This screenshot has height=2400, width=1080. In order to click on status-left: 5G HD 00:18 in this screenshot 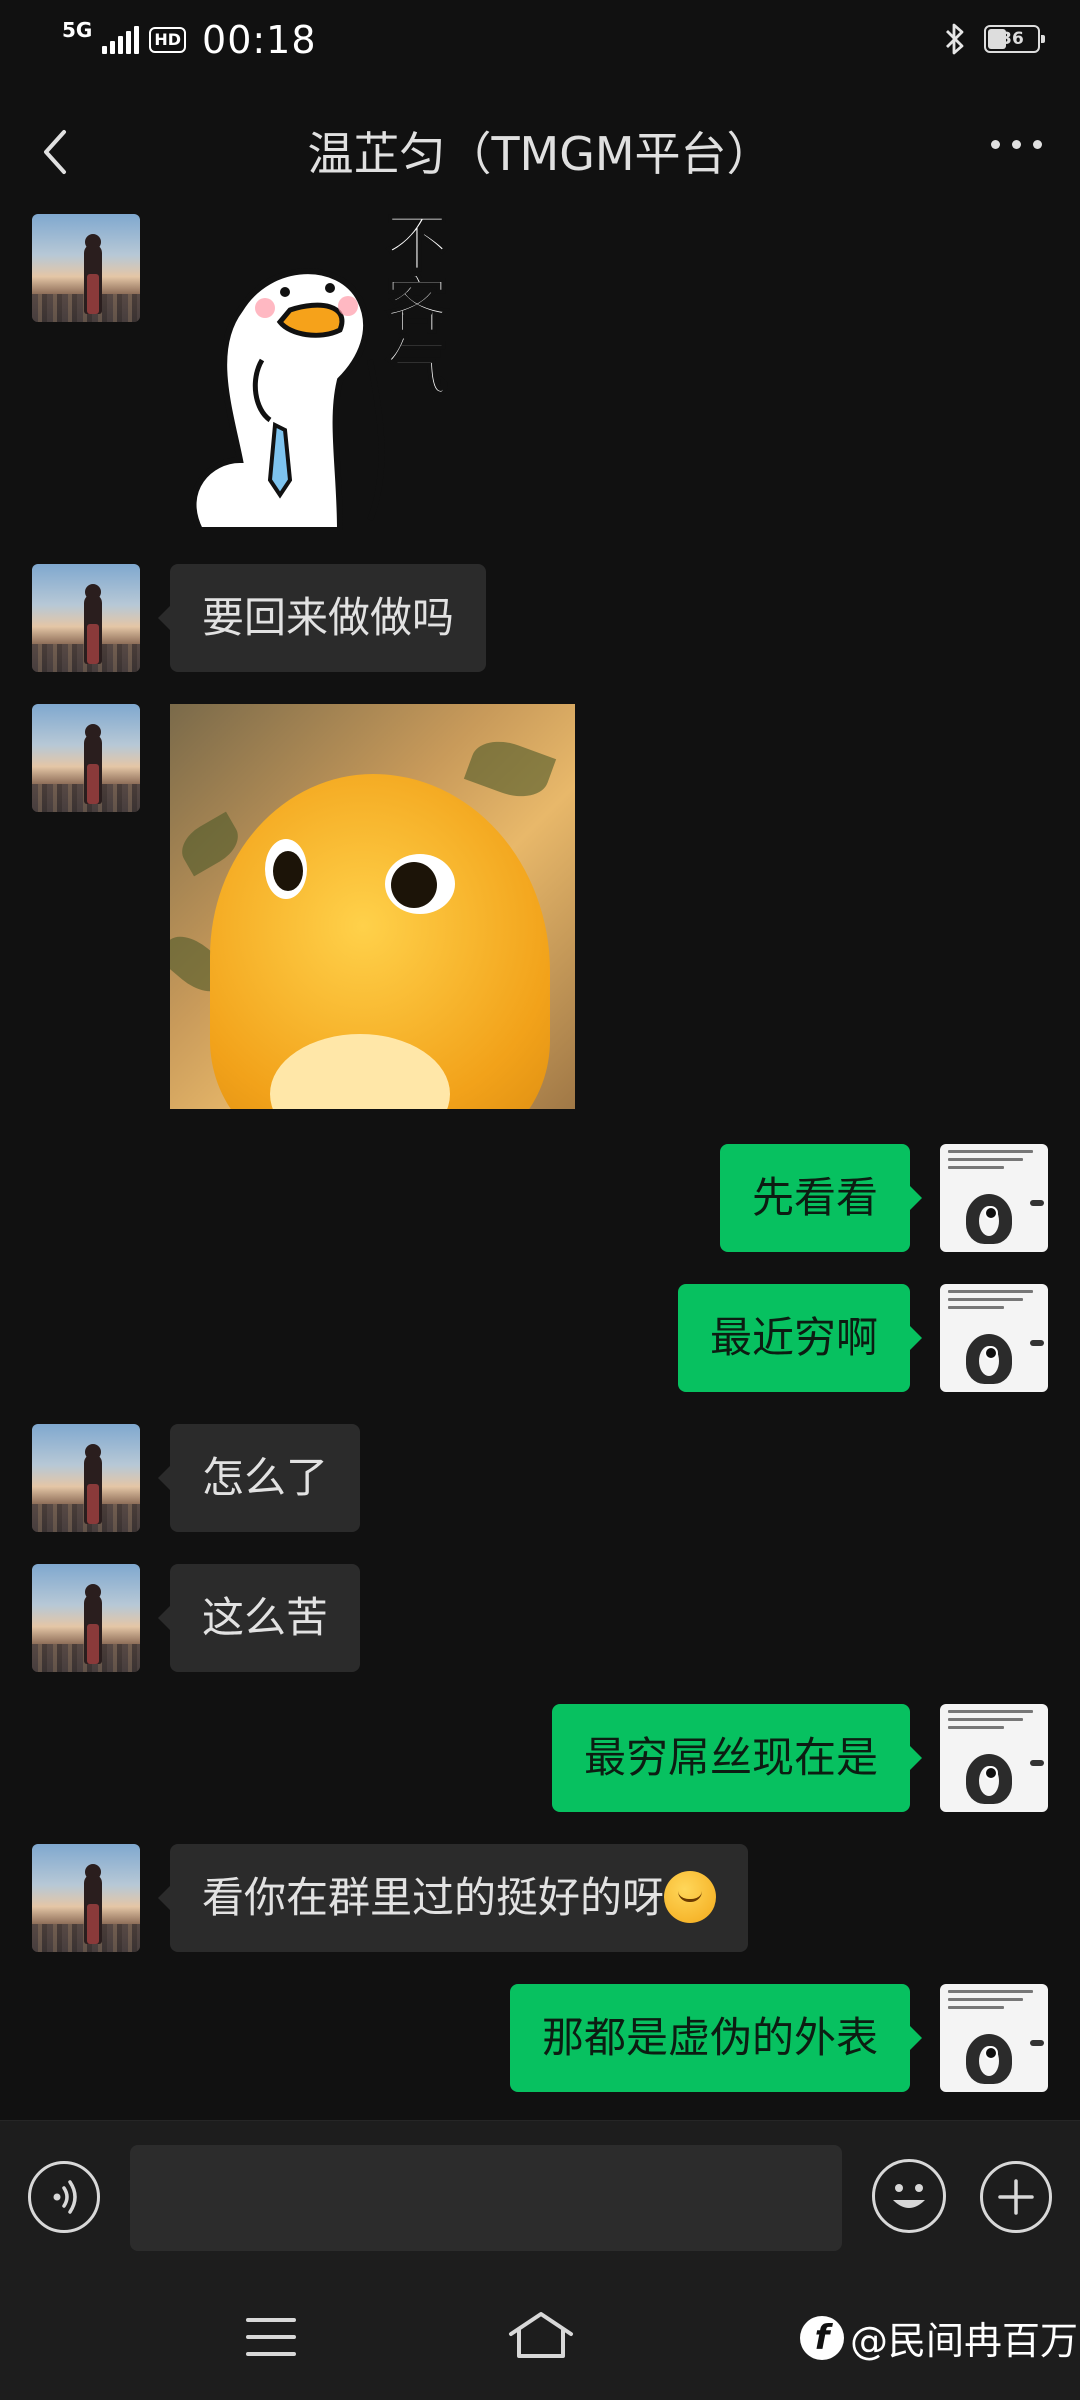, I will do `click(189, 40)`.